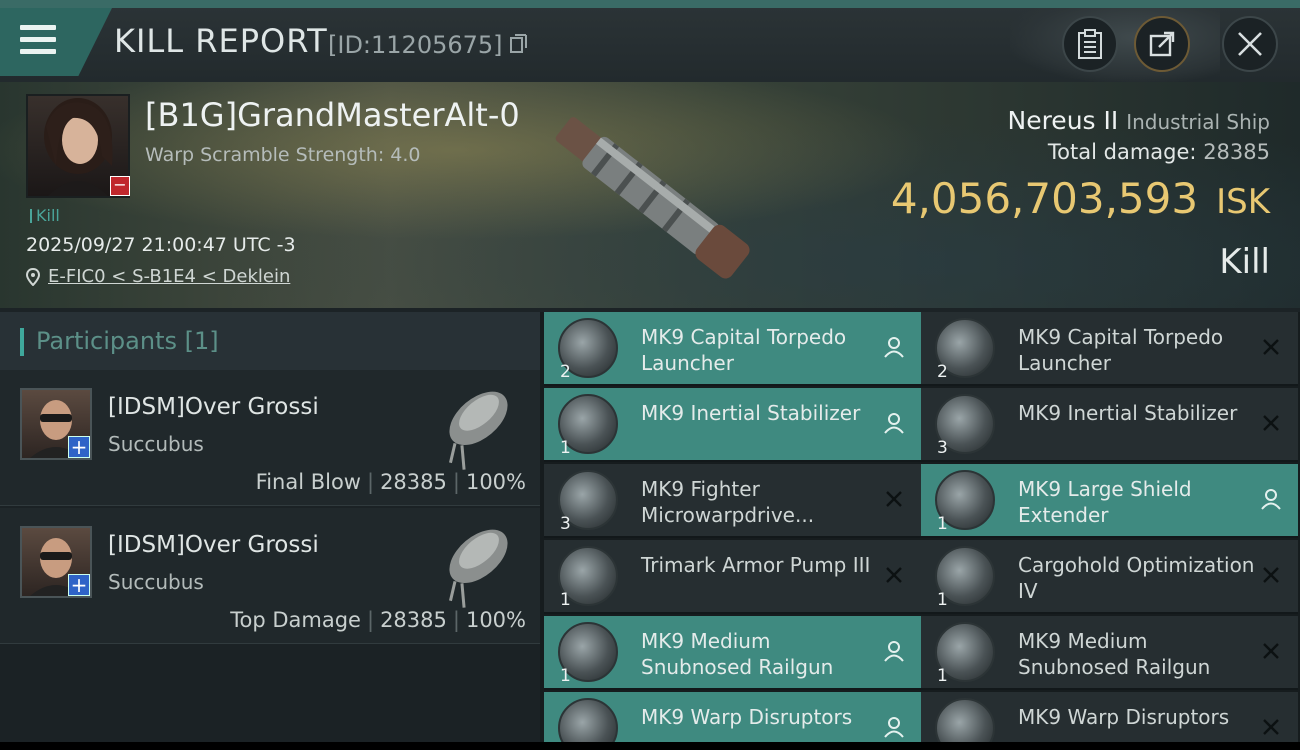 The height and width of the screenshot is (750, 1300). What do you see at coordinates (650, 4) in the screenshot?
I see `header-accent-line` at bounding box center [650, 4].